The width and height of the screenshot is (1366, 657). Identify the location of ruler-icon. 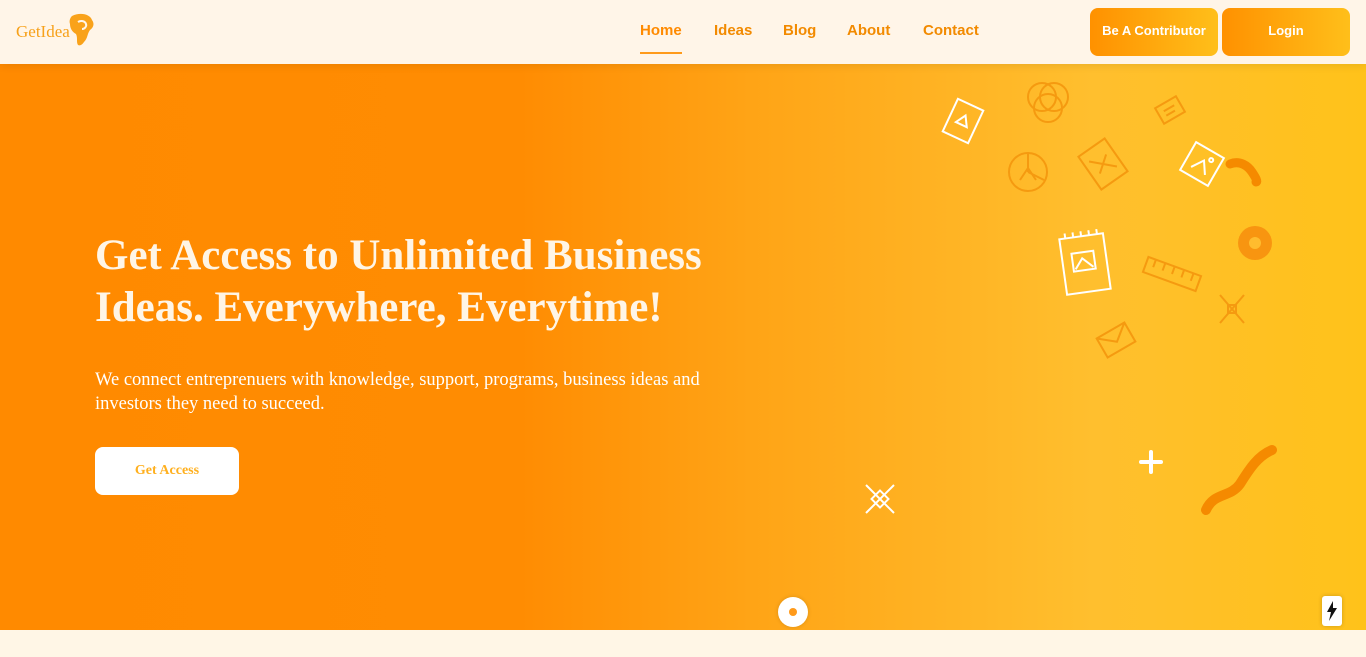
(1172, 274).